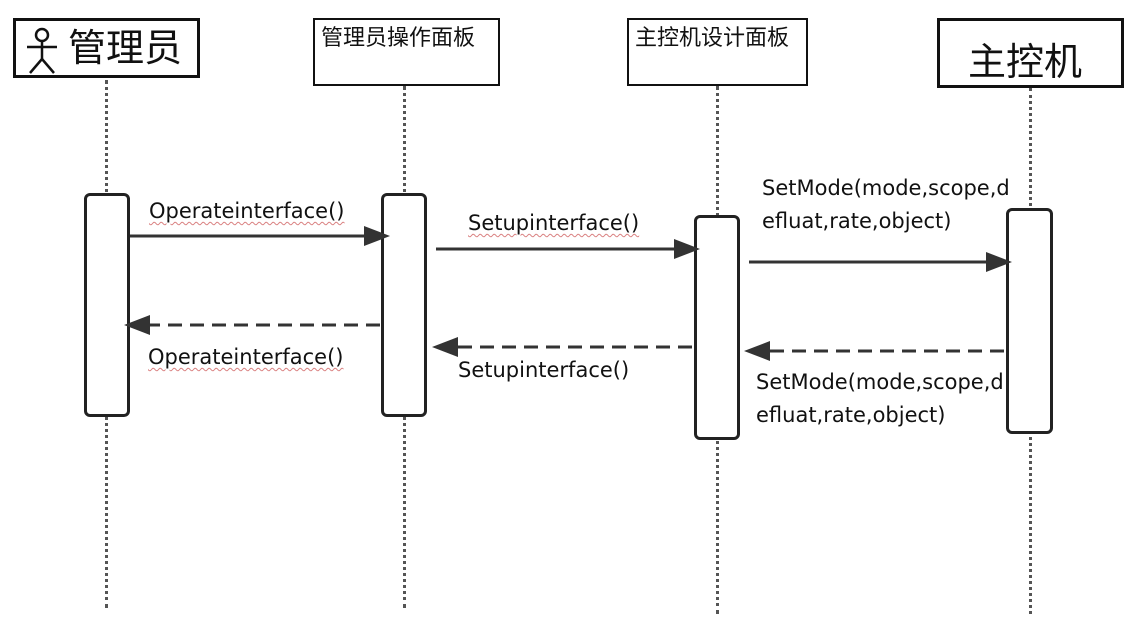  What do you see at coordinates (886, 204) in the screenshot?
I see `message-label-setmode-call: SetMode(mode,scope,defluat,rate,object)` at bounding box center [886, 204].